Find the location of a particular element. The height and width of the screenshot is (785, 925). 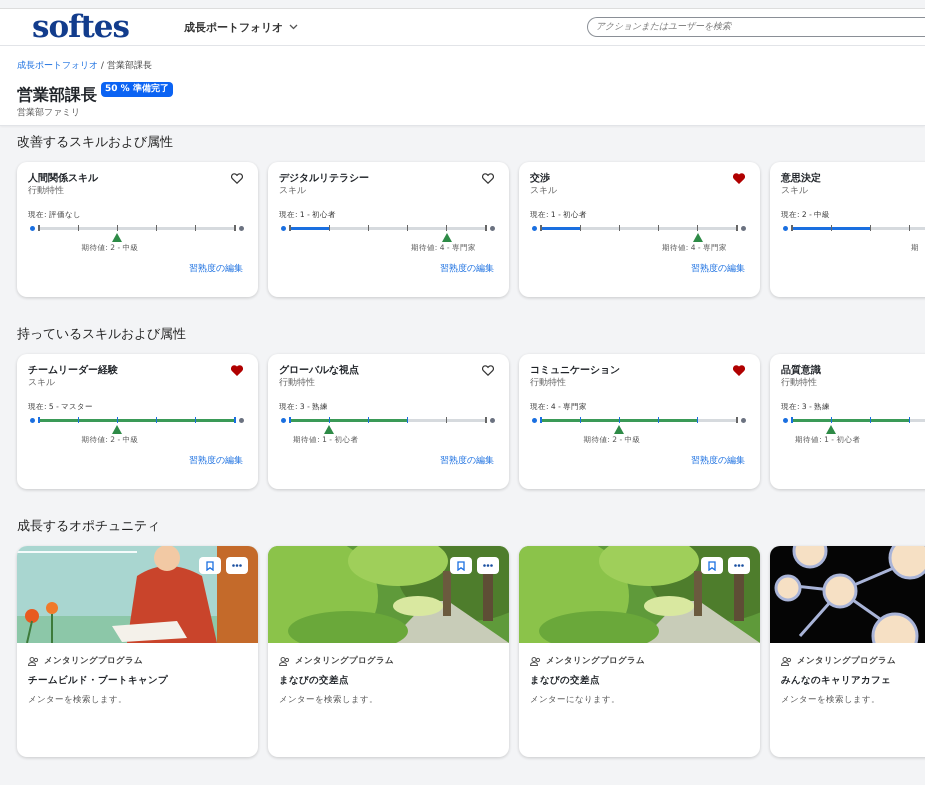

opportunity-card: メンタリングプログラム まなびの交差点 メンターを検索します。 is located at coordinates (388, 651).